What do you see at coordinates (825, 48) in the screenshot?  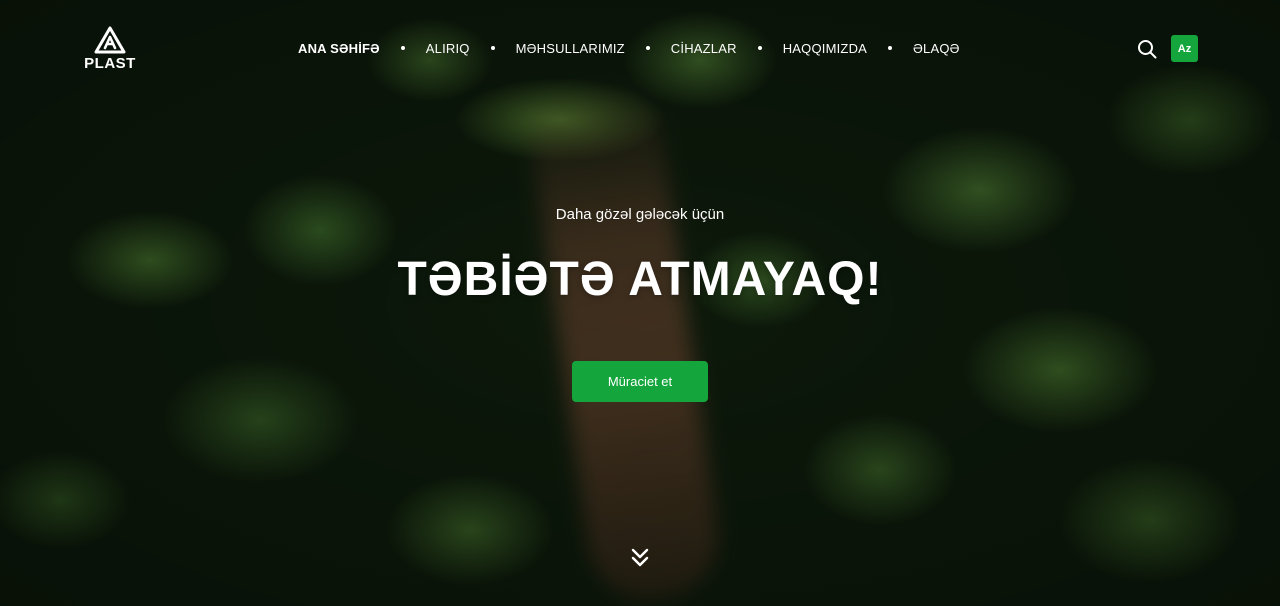 I see `nav-item-about: HAQQIMIZDA` at bounding box center [825, 48].